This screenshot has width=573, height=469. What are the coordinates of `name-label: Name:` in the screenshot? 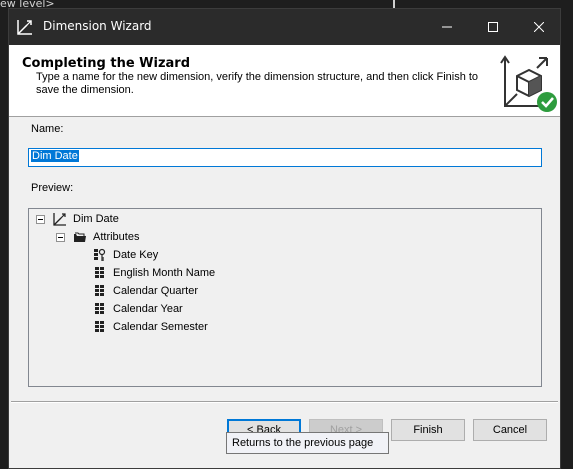 It's located at (47, 129).